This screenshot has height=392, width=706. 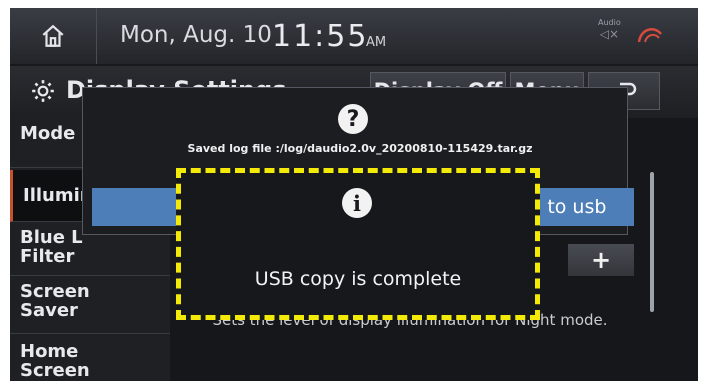 I want to click on audio-label: Audio, so click(x=609, y=22).